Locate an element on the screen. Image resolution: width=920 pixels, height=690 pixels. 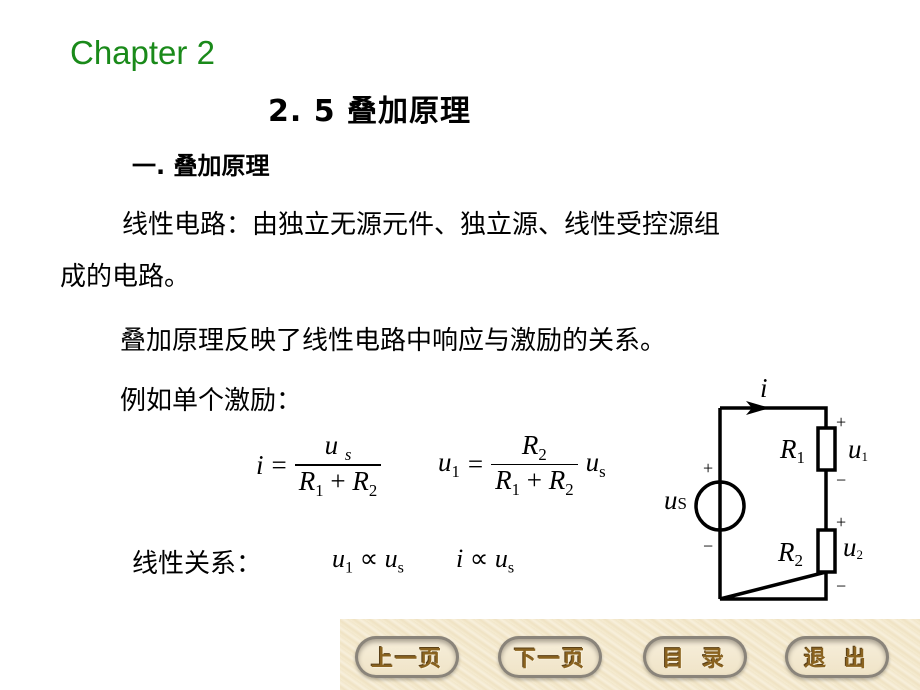
example-intro: 例如单个激励： is located at coordinates (211, 401).